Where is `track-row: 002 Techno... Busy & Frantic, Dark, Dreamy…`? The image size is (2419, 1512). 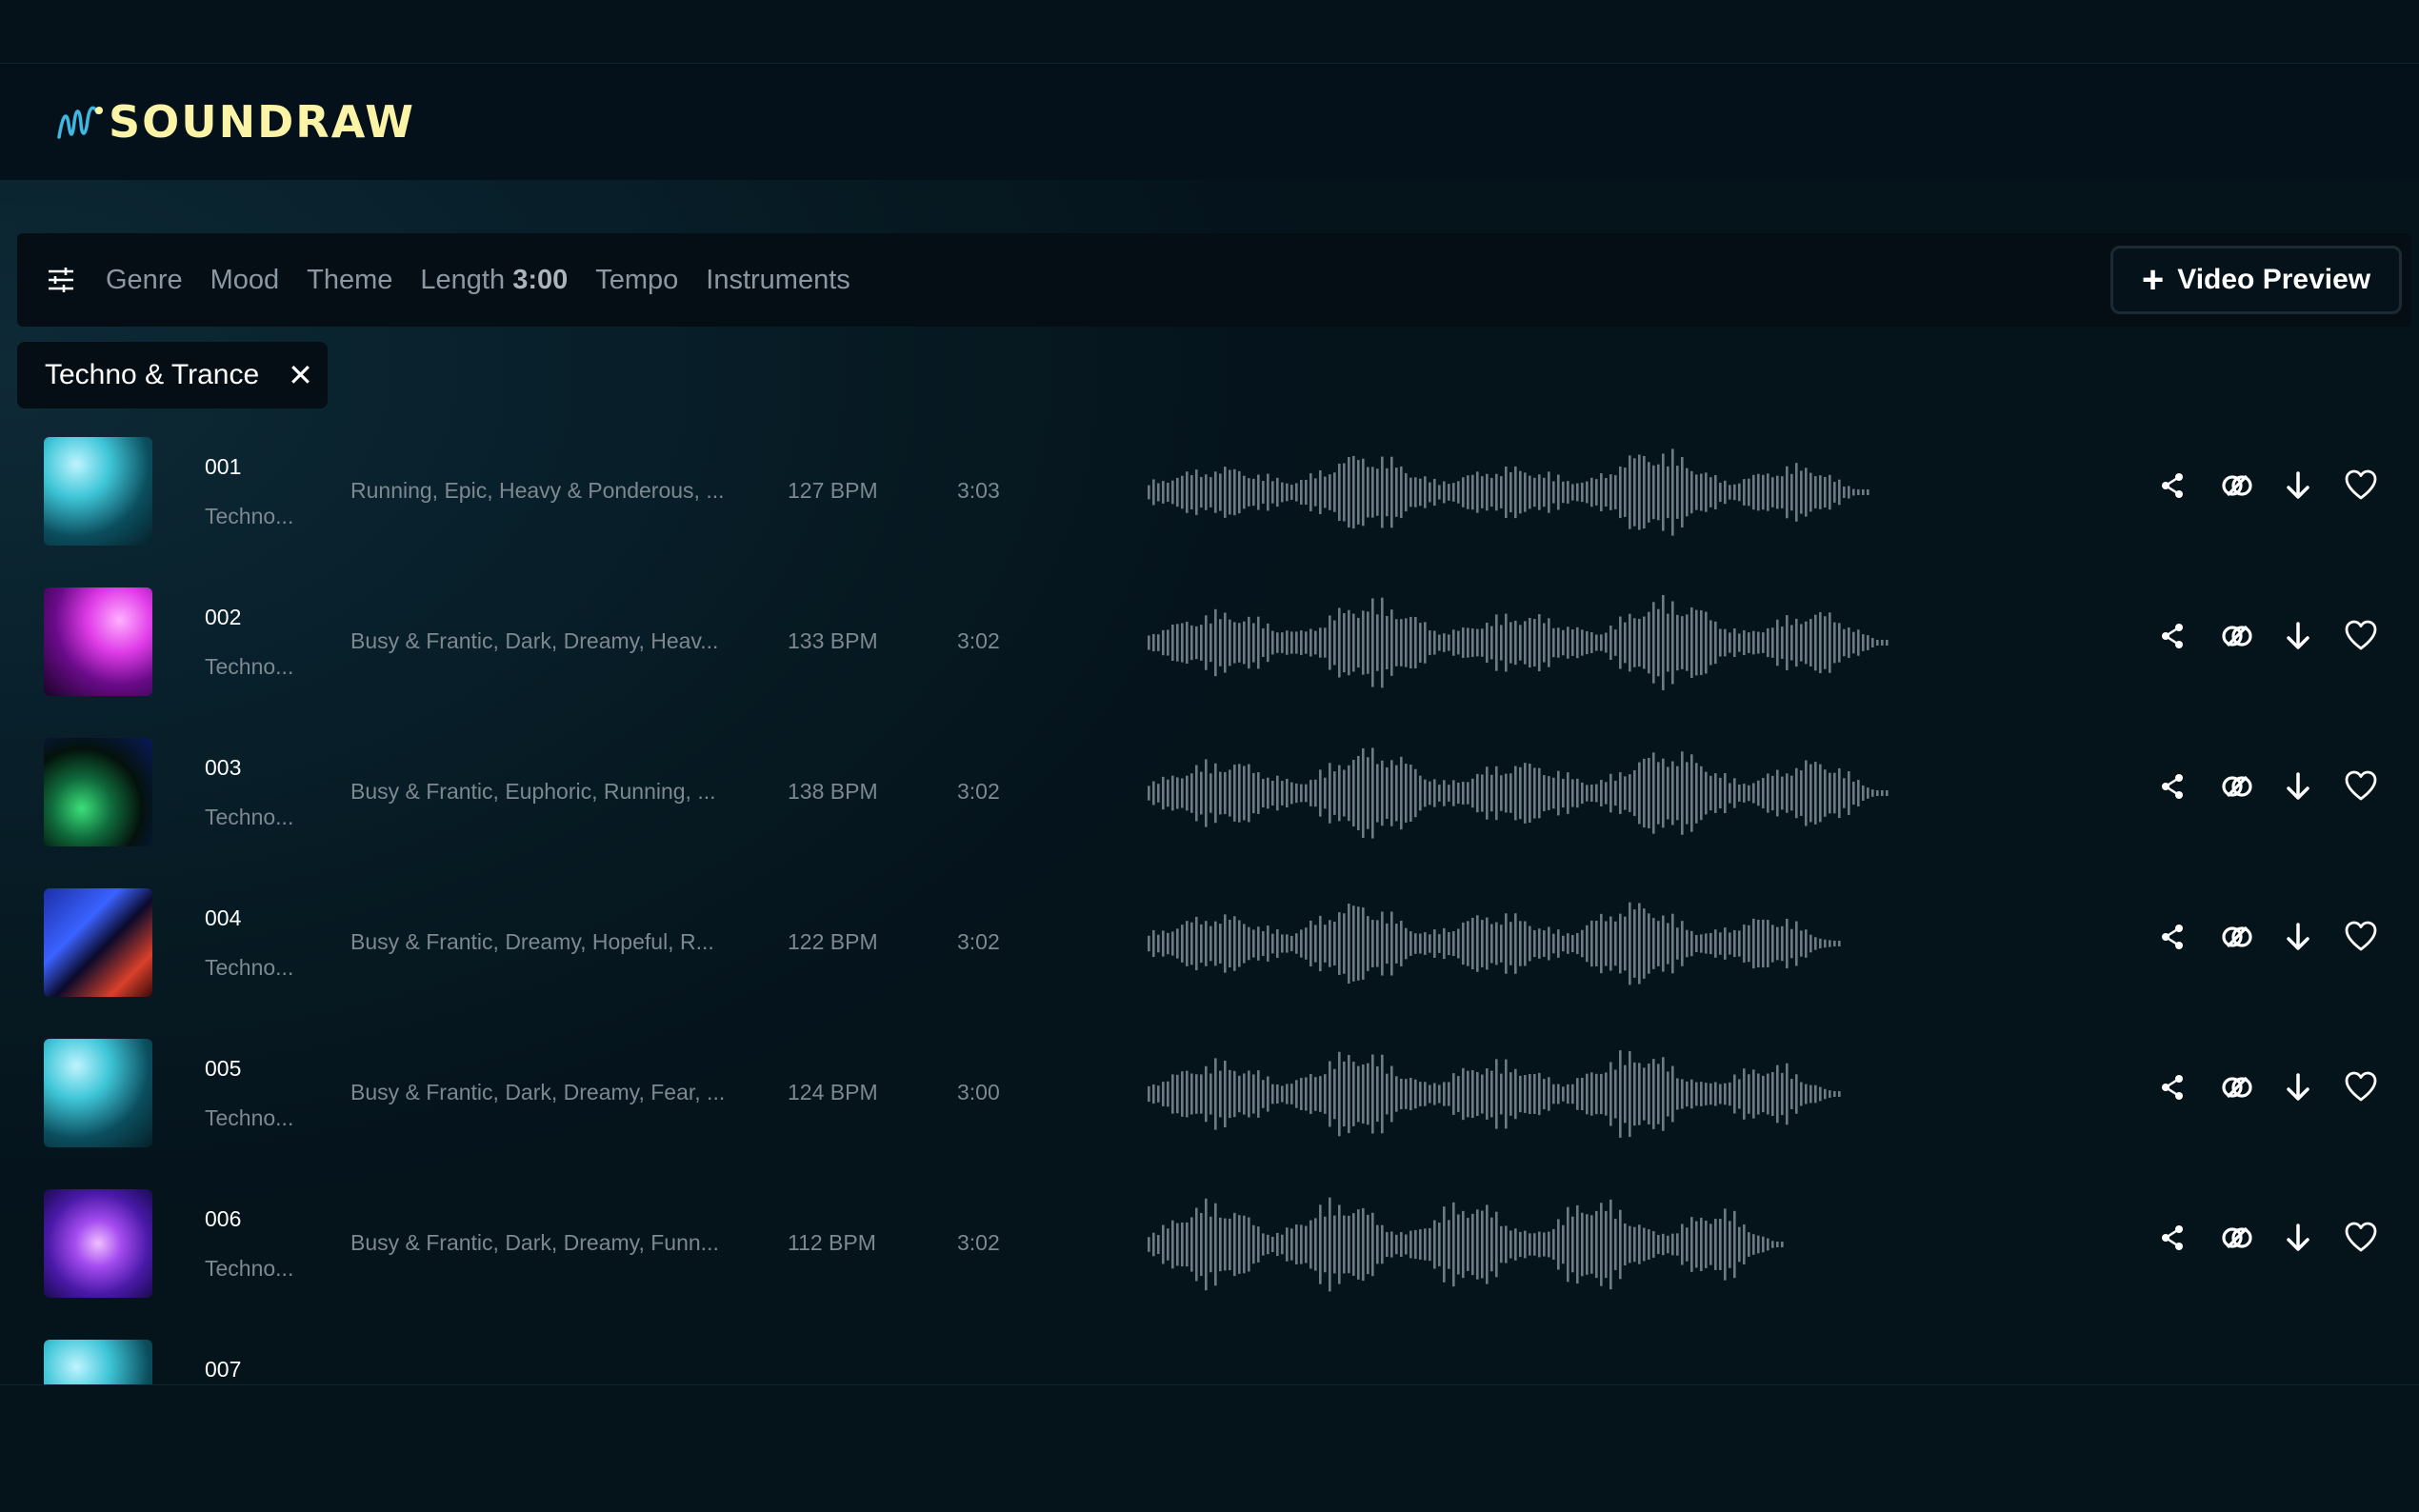 track-row: 002 Techno... Busy & Frantic, Dark, Dreamy… is located at coordinates (1214, 652).